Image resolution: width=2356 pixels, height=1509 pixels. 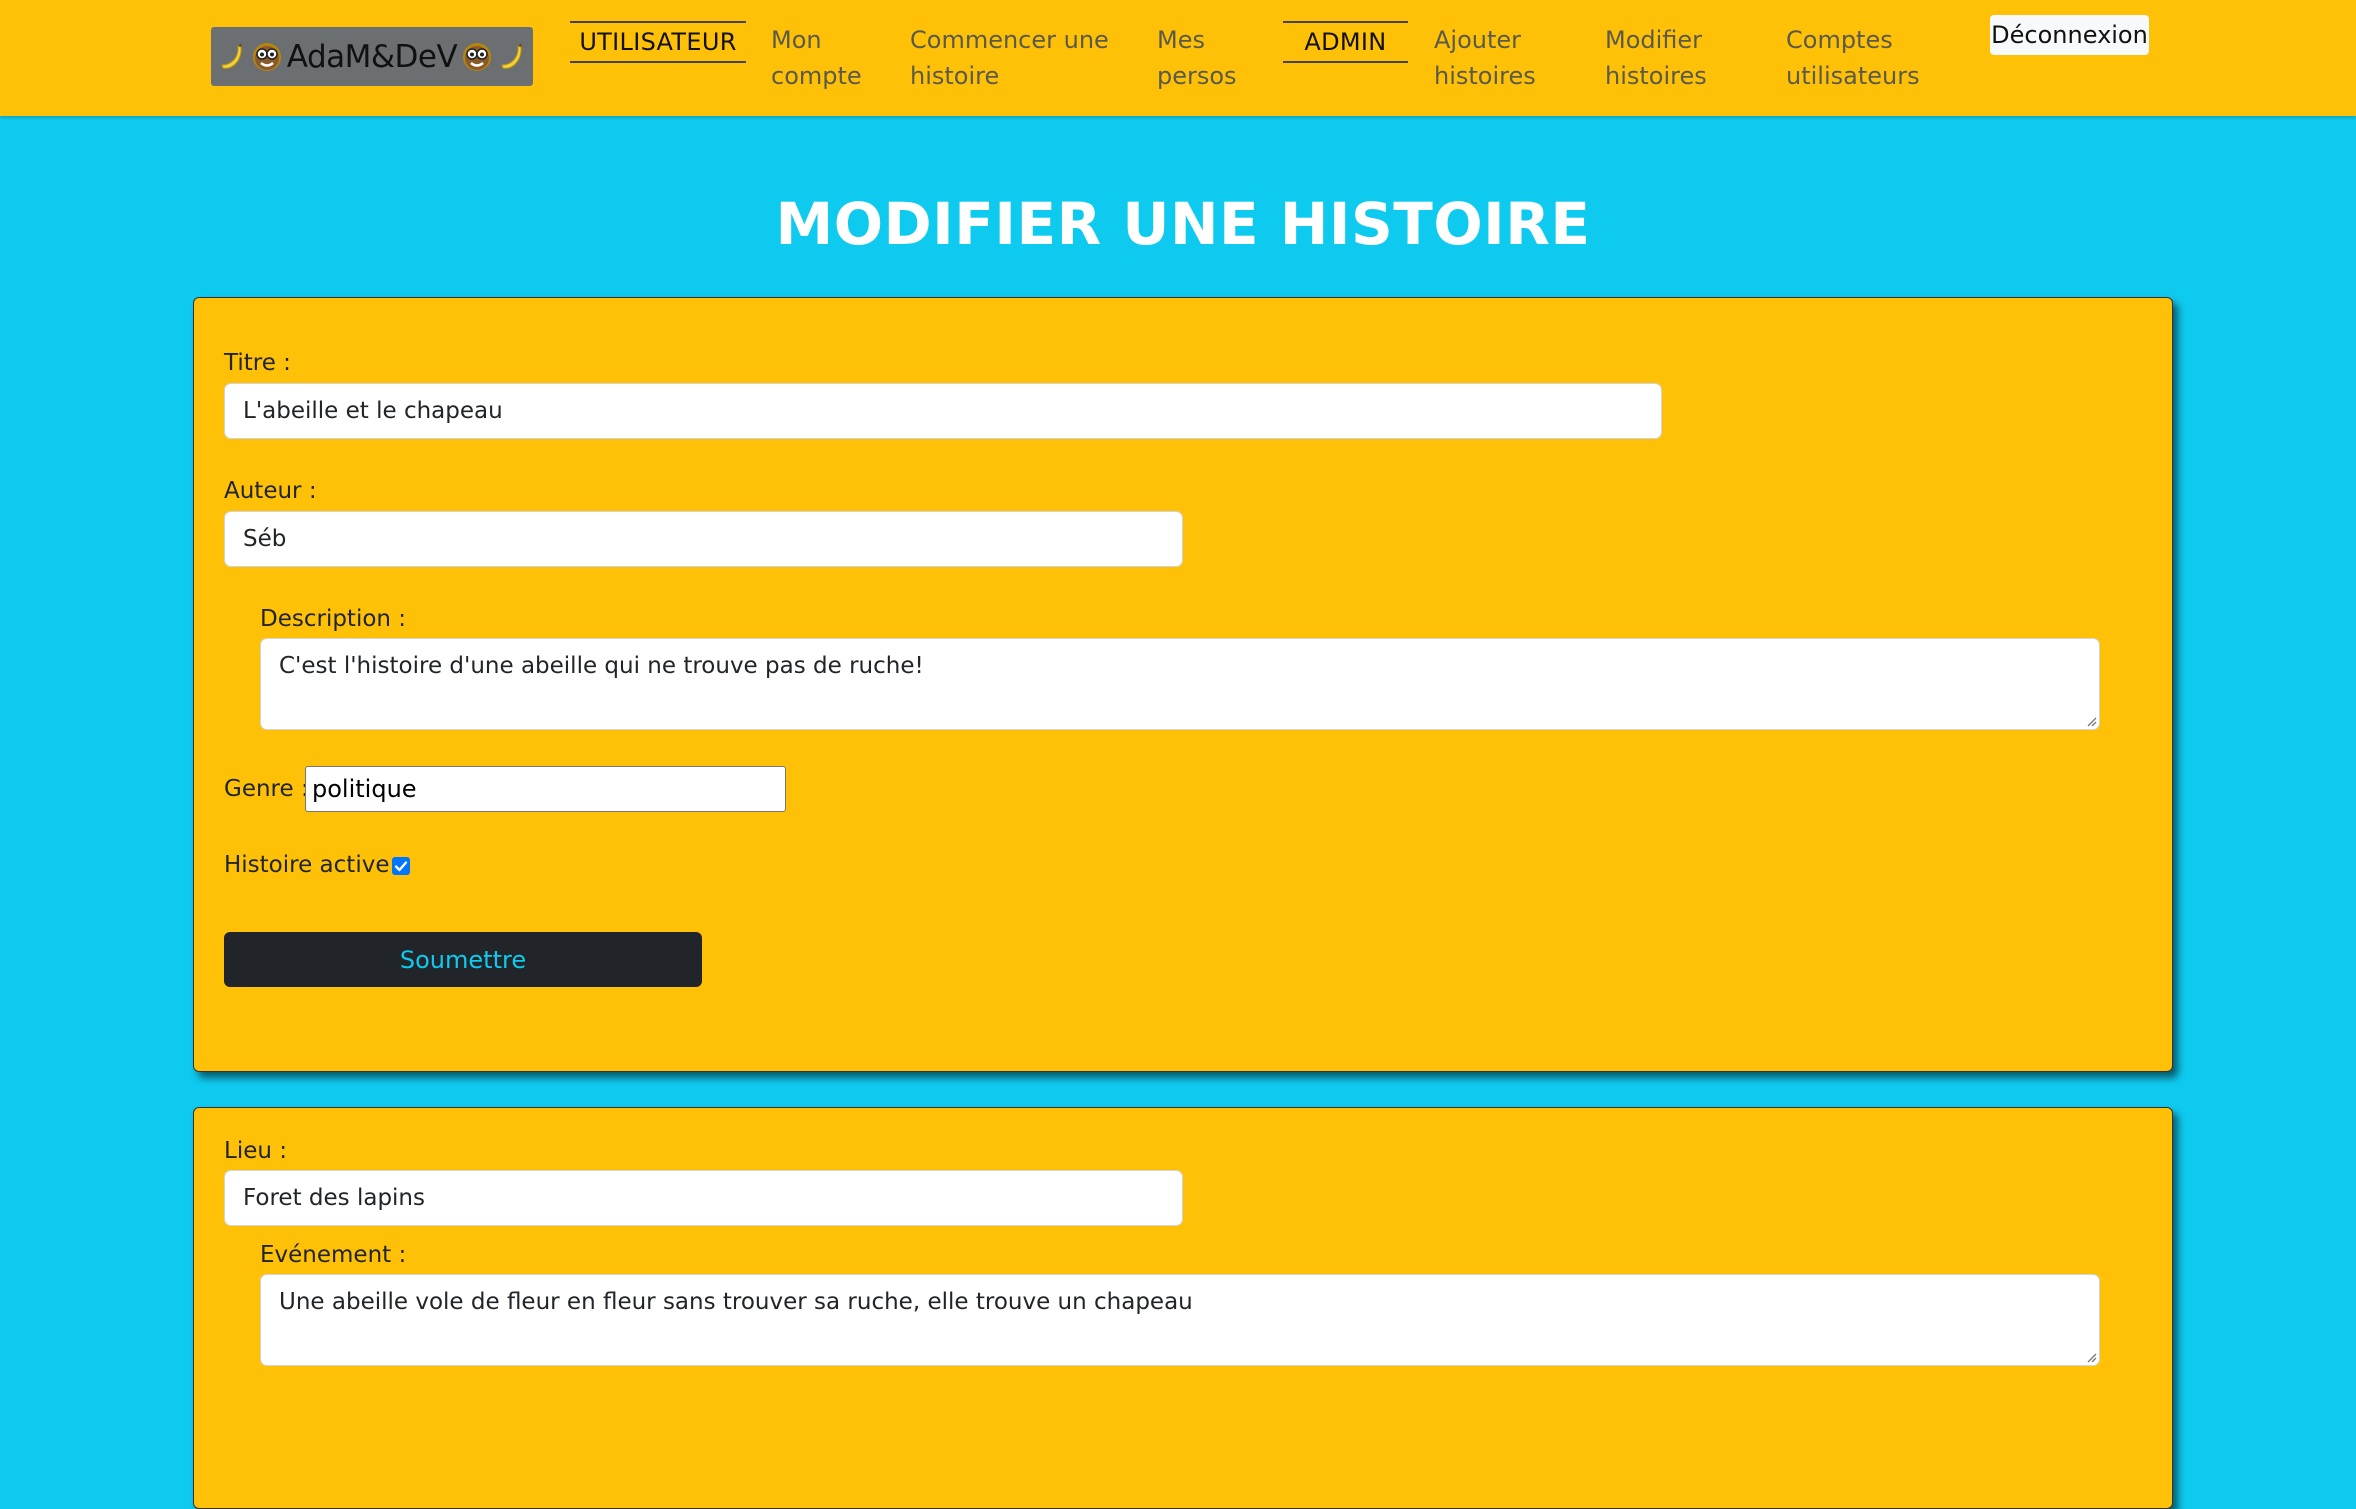 I want to click on nav-link-text: Mon, so click(x=796, y=40).